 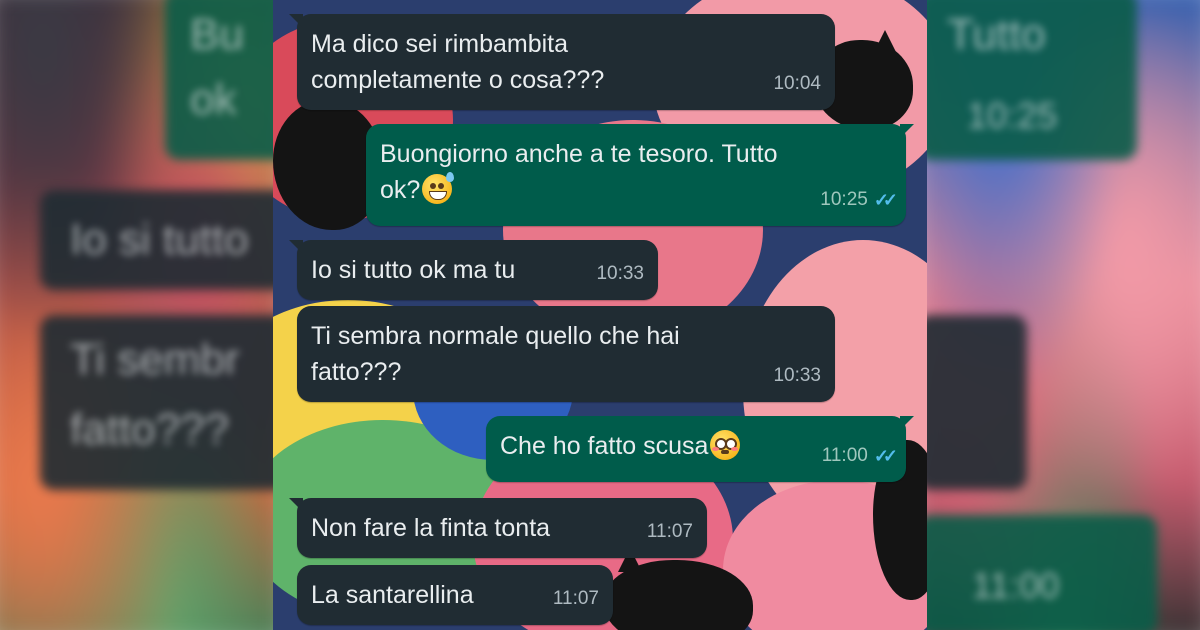 What do you see at coordinates (996, 34) in the screenshot?
I see `blurred-text: Tutto` at bounding box center [996, 34].